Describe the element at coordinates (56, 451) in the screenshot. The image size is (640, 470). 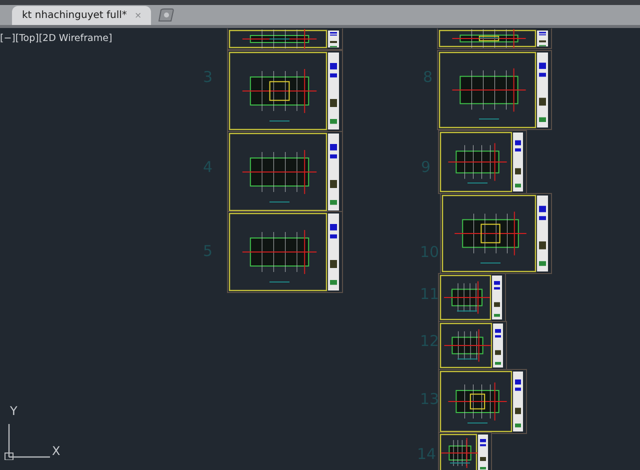
I see `x-axis-label: X` at that location.